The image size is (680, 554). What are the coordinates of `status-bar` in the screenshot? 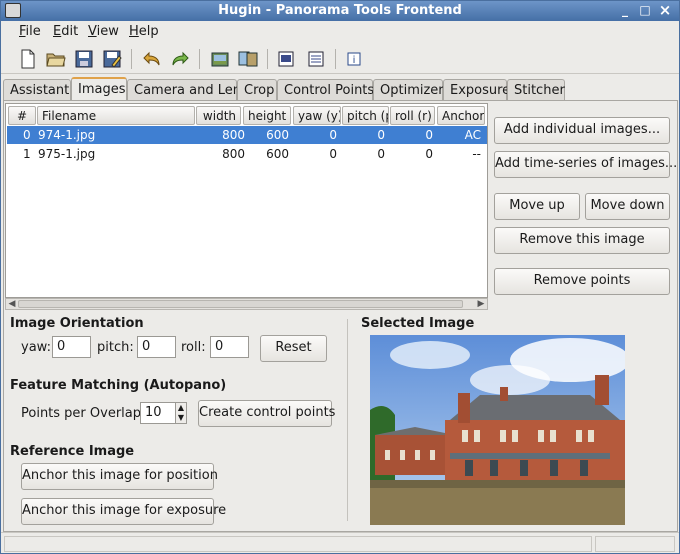 It's located at (340, 543).